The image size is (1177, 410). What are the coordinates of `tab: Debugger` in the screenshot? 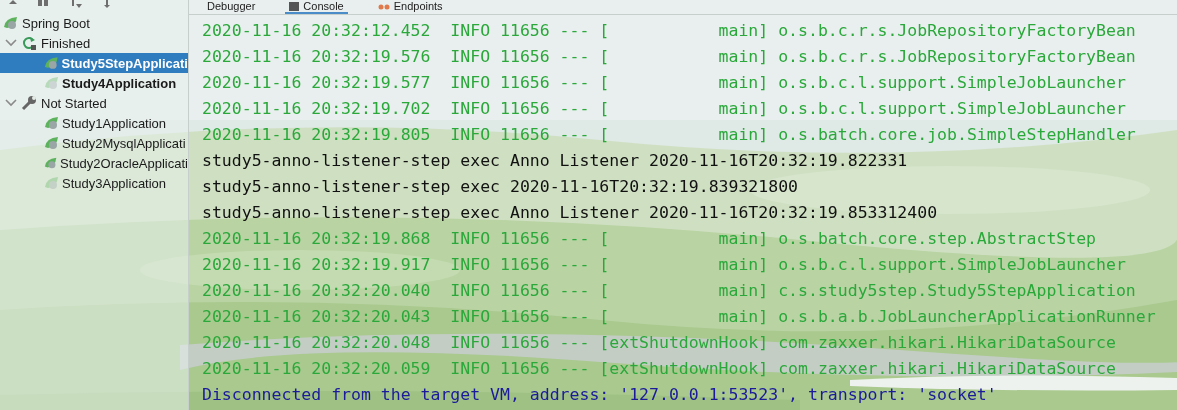 It's located at (231, 7).